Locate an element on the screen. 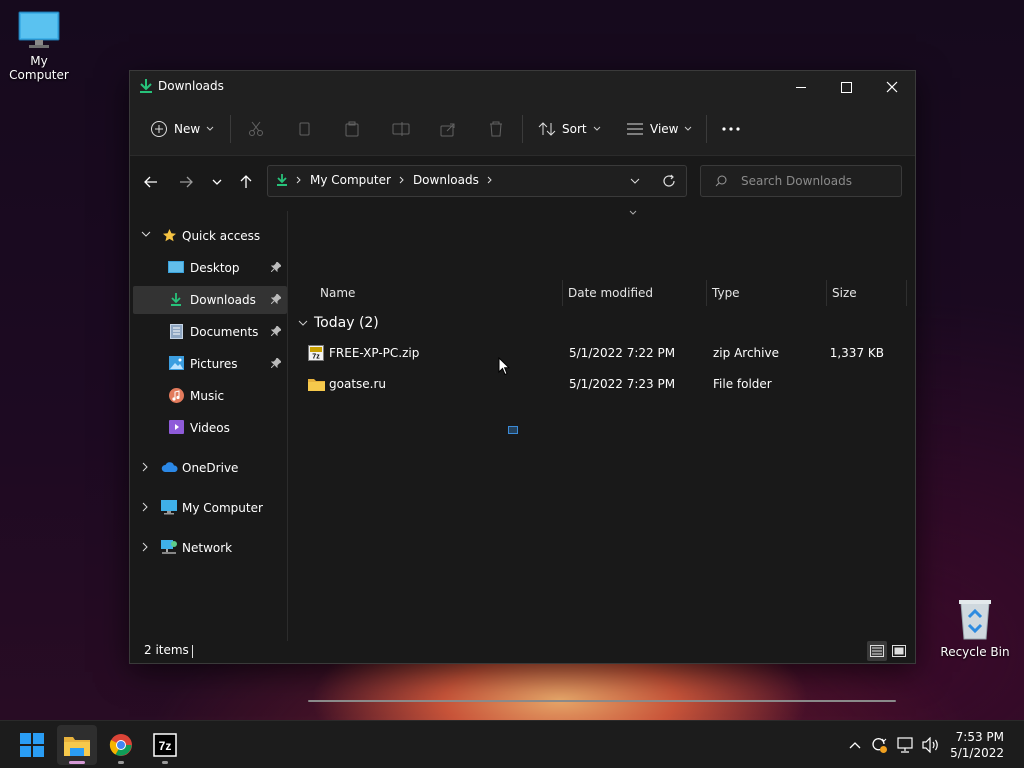  table-row: goatse.ru 5/1/2022 7:23 PM File folder is located at coordinates (599, 384).